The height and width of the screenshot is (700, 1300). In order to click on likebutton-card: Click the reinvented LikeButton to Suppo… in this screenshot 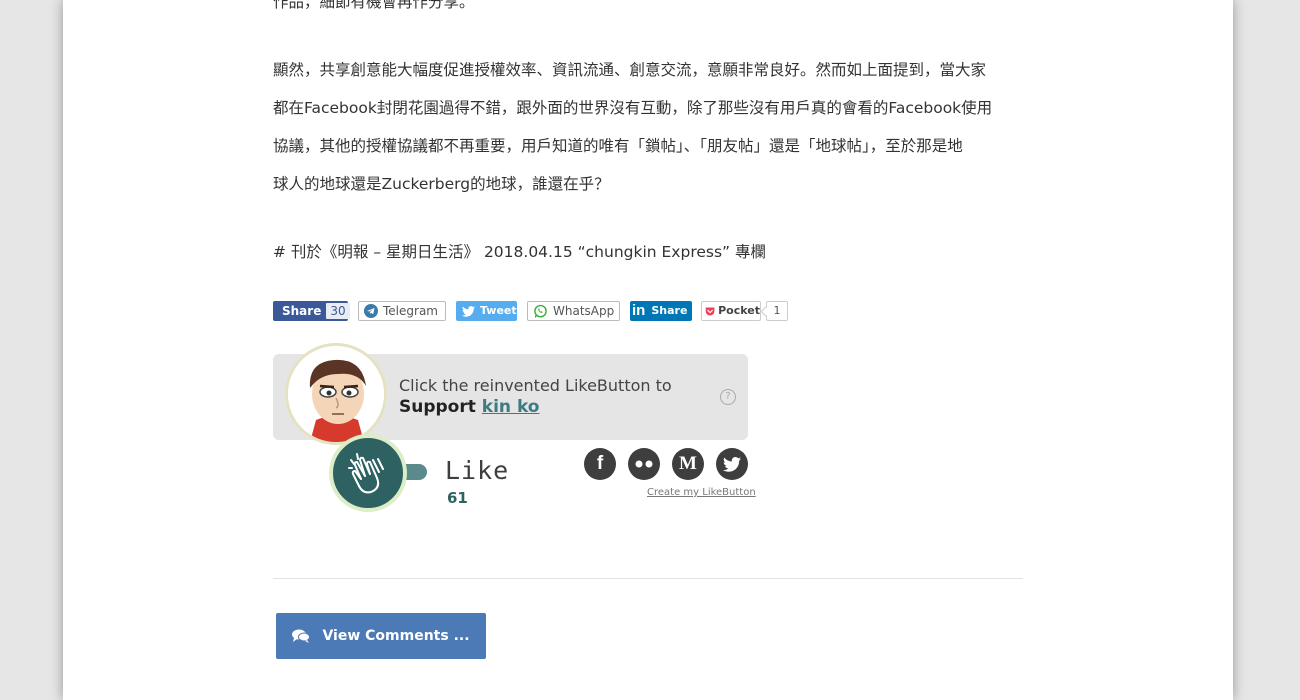, I will do `click(510, 394)`.